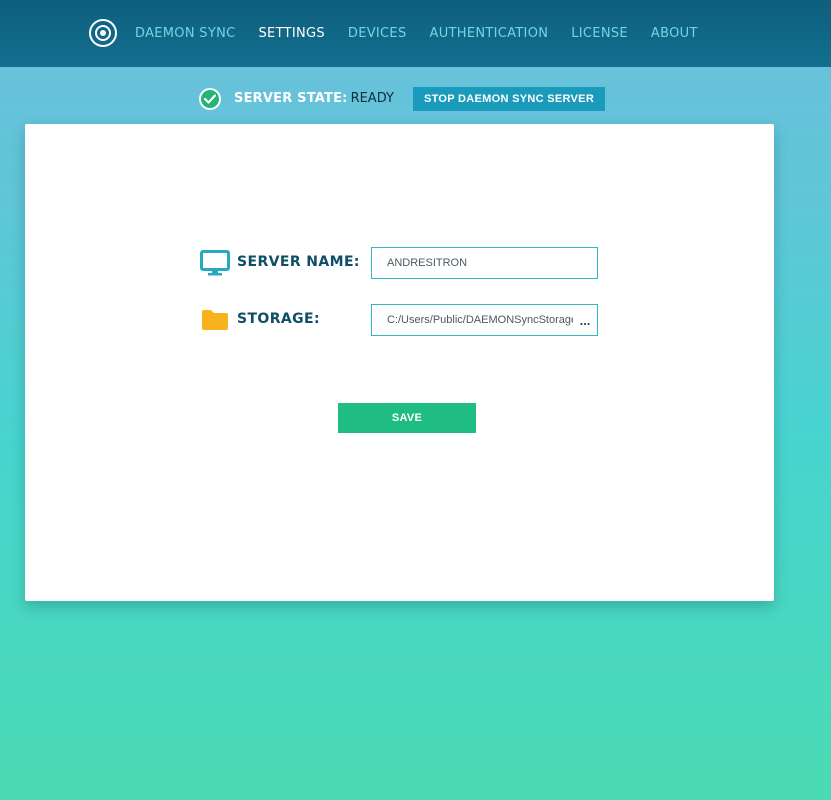  Describe the element at coordinates (298, 262) in the screenshot. I see `server-name-label: SERVER NAME:` at that location.